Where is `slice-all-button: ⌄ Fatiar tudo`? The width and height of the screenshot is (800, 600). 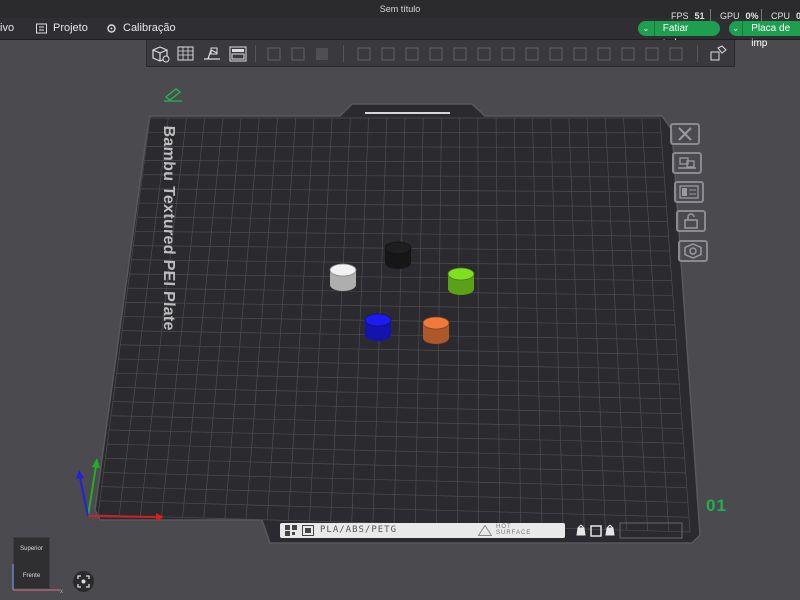
slice-all-button: ⌄ Fatiar tudo is located at coordinates (679, 35).